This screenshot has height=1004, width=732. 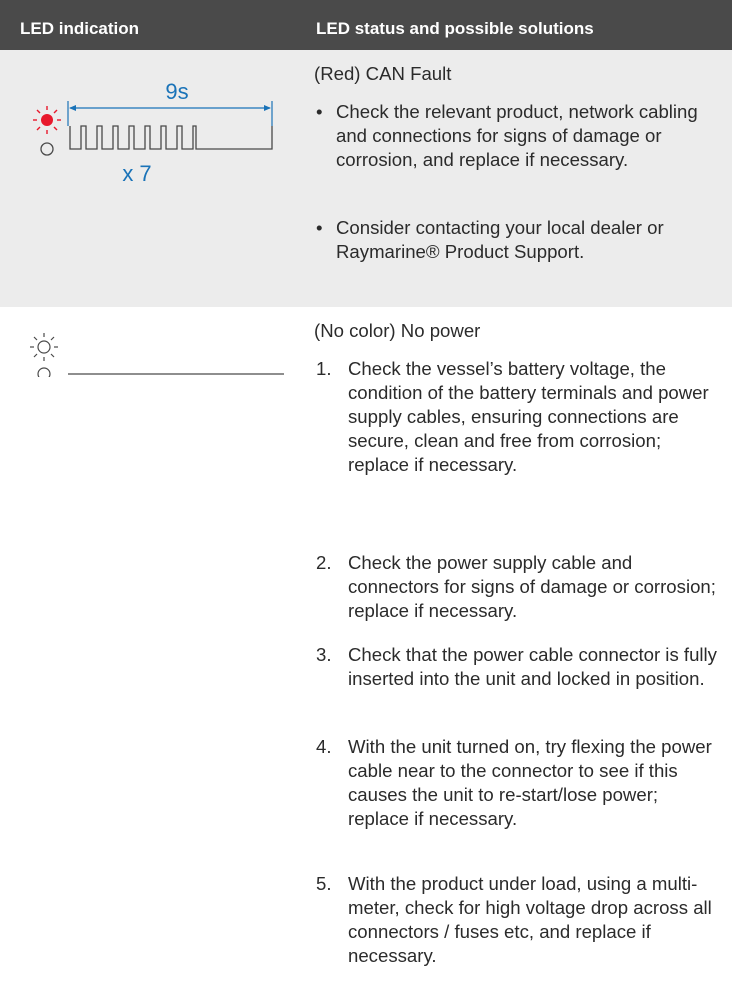 I want to click on repeat-count-label: x 7, so click(x=136, y=173).